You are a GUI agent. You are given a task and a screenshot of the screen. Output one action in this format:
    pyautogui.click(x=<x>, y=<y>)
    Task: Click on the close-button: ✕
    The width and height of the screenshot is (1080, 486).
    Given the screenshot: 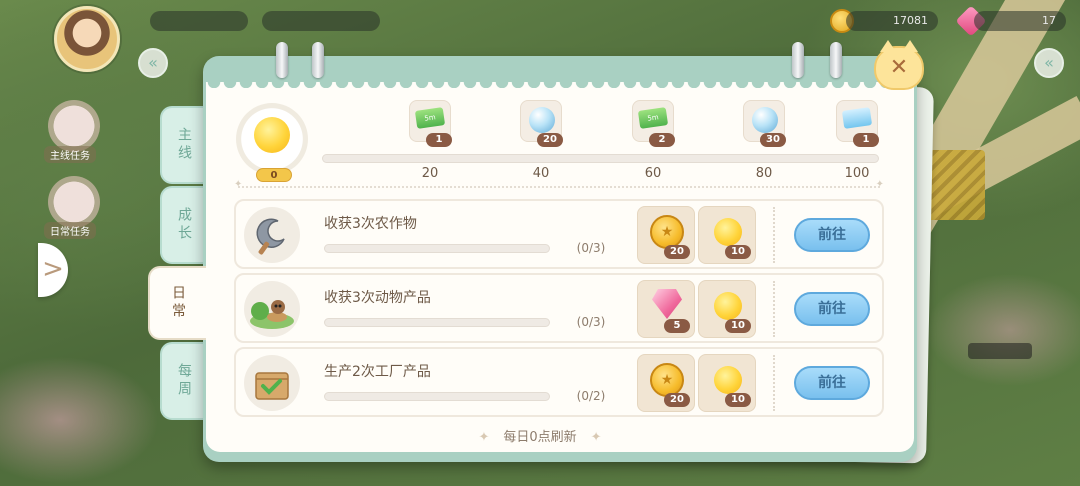 What is the action you would take?
    pyautogui.click(x=899, y=65)
    